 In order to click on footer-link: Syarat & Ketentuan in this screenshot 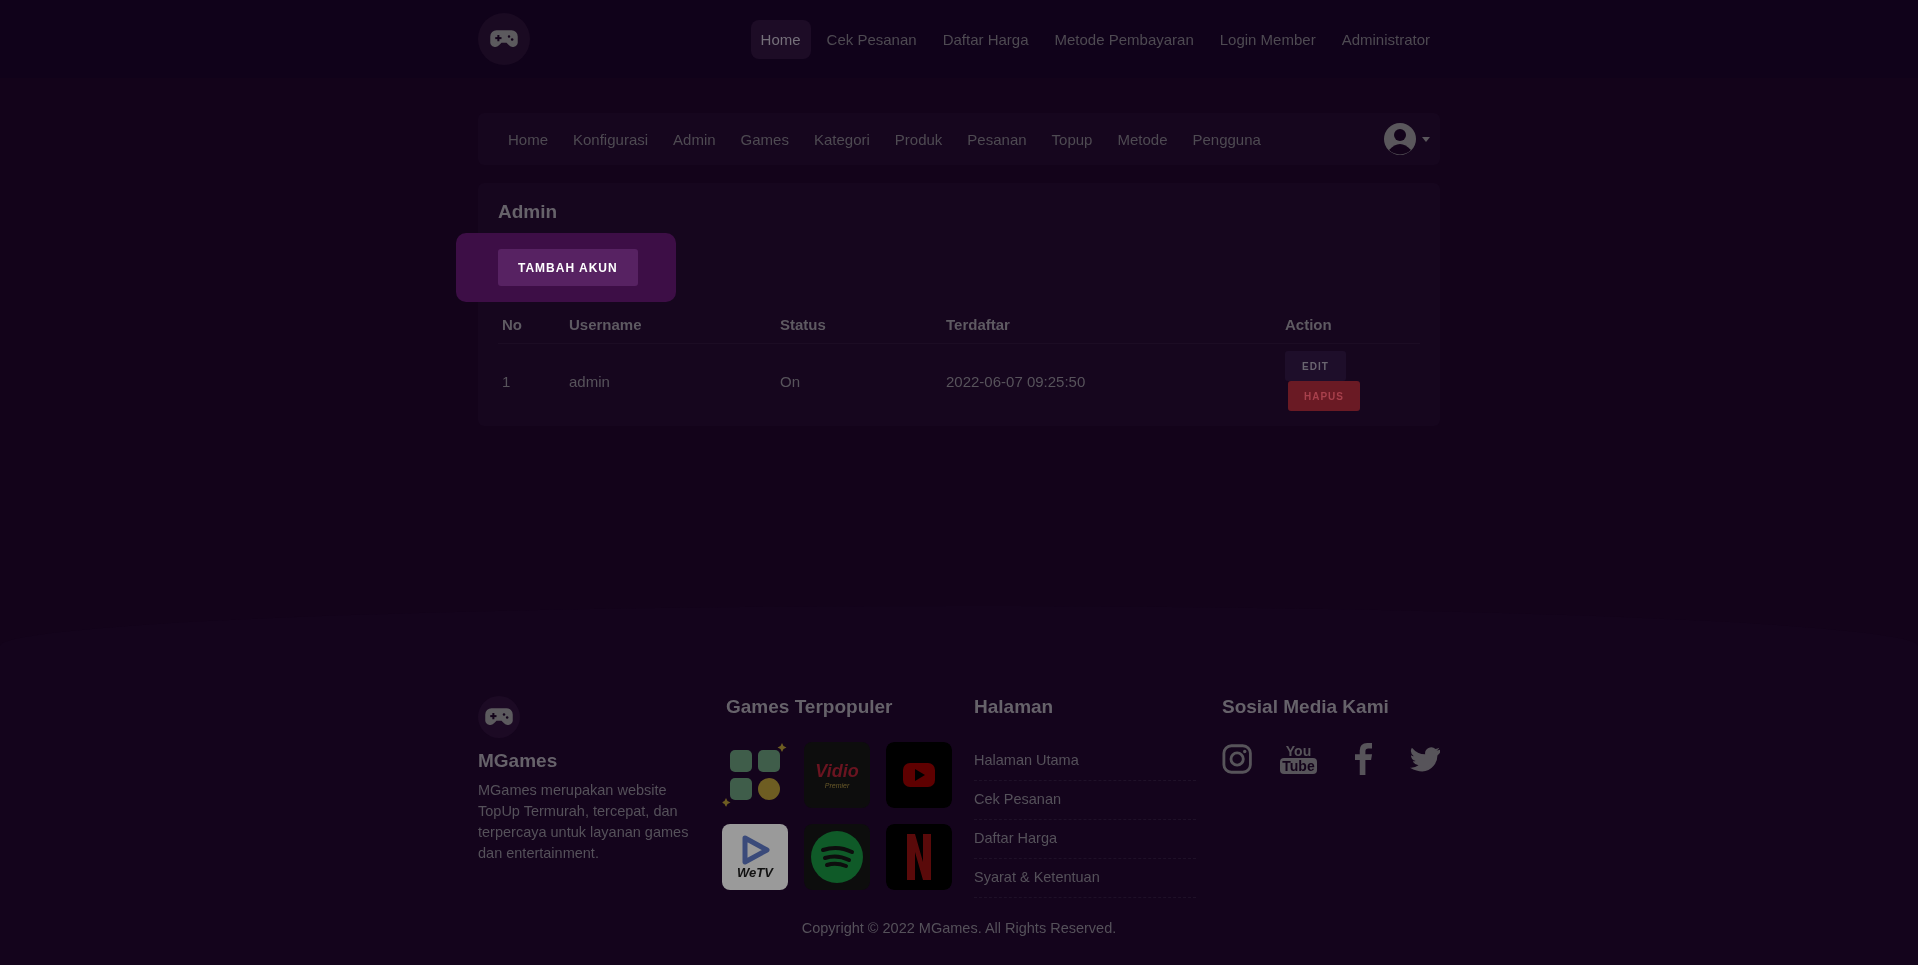, I will do `click(1085, 878)`.